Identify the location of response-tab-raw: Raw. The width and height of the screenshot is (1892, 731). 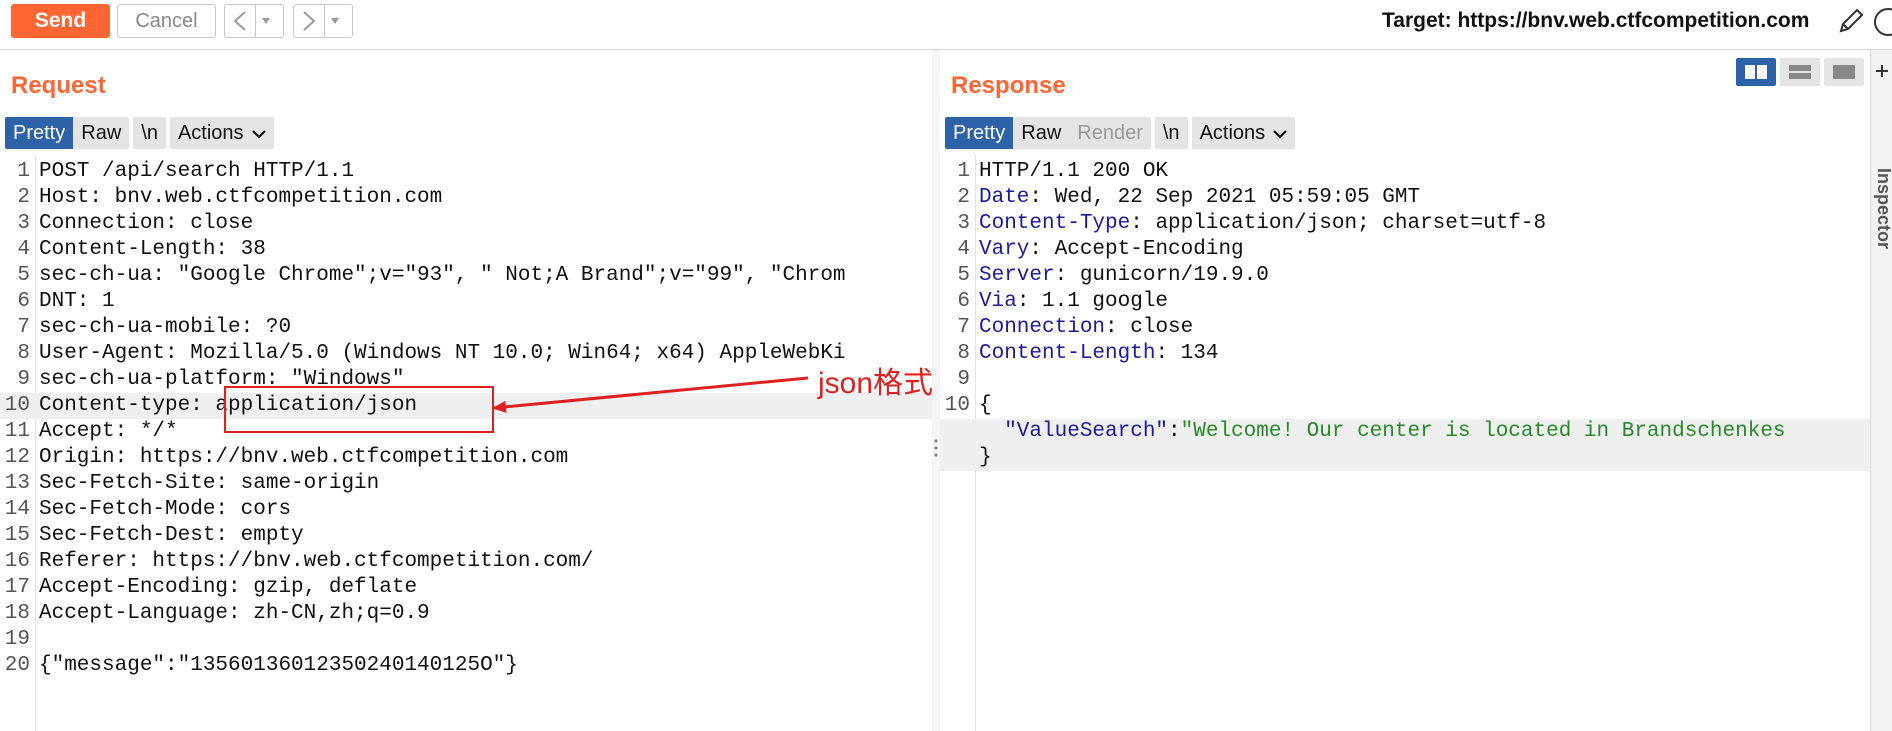
(1041, 133).